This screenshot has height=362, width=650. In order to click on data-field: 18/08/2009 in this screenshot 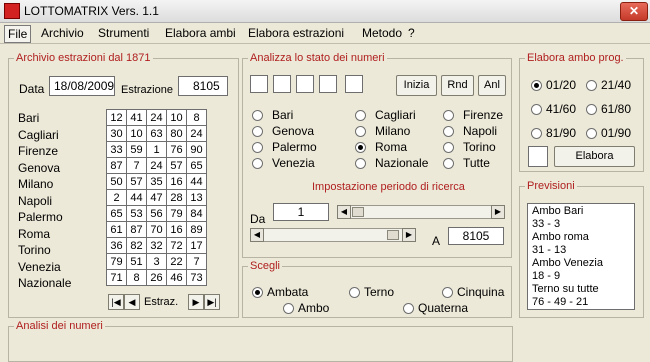, I will do `click(82, 86)`.